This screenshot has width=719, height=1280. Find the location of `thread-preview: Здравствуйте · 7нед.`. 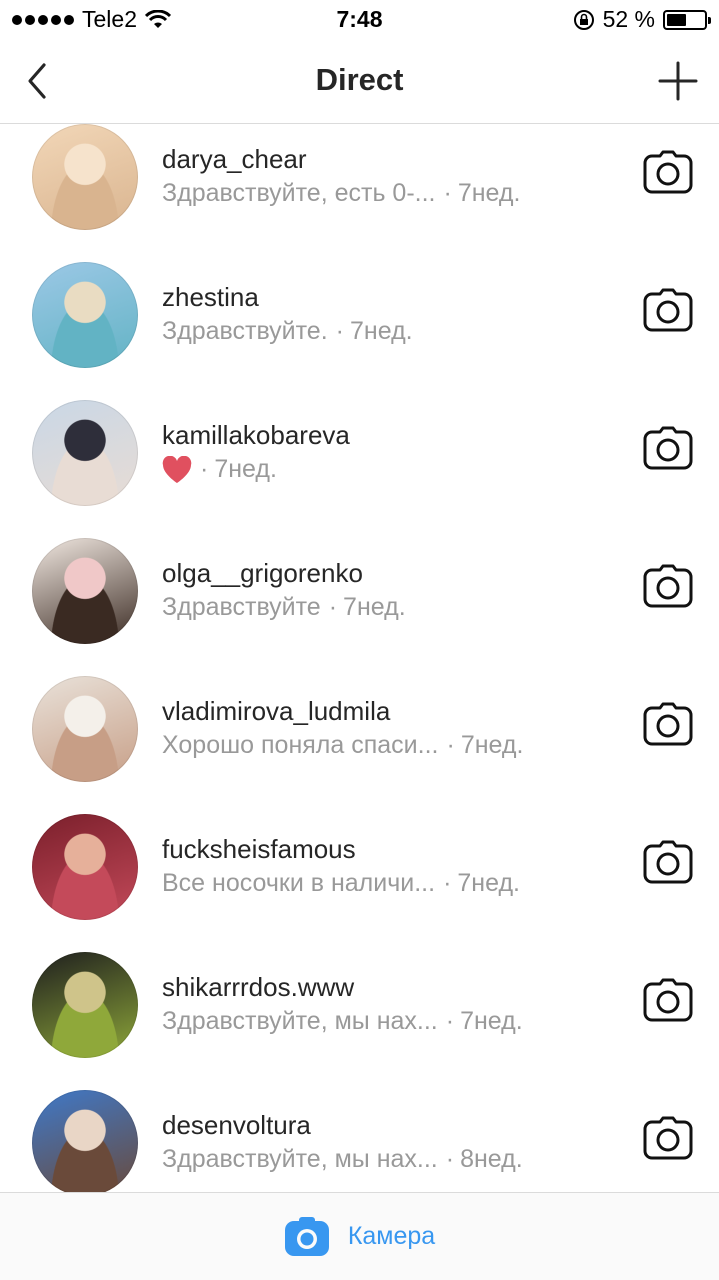

thread-preview: Здравствуйте · 7нед. is located at coordinates (284, 607).